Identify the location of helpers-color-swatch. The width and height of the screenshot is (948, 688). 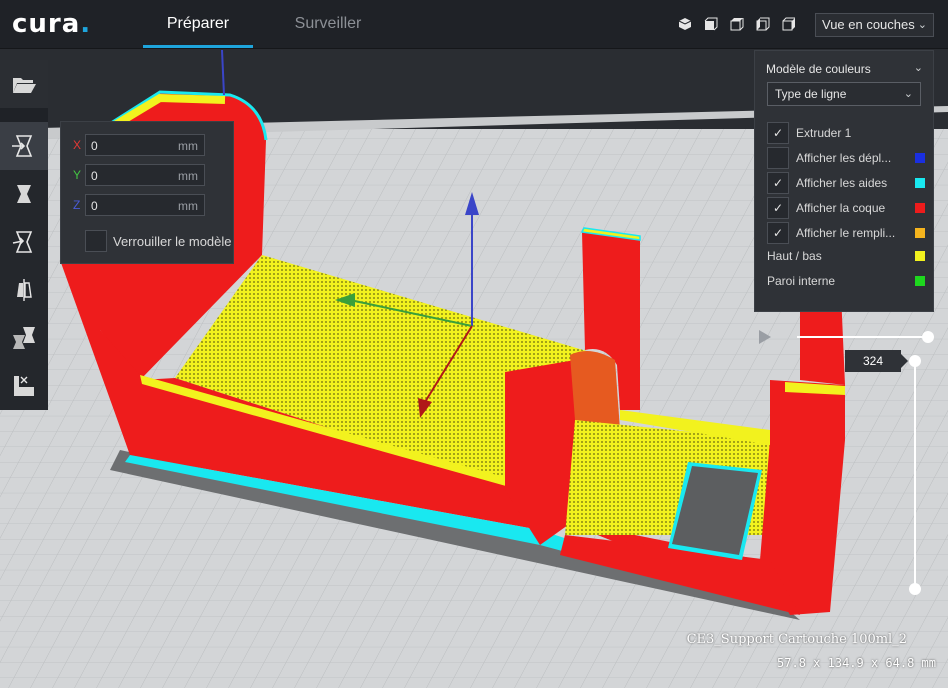
(920, 183).